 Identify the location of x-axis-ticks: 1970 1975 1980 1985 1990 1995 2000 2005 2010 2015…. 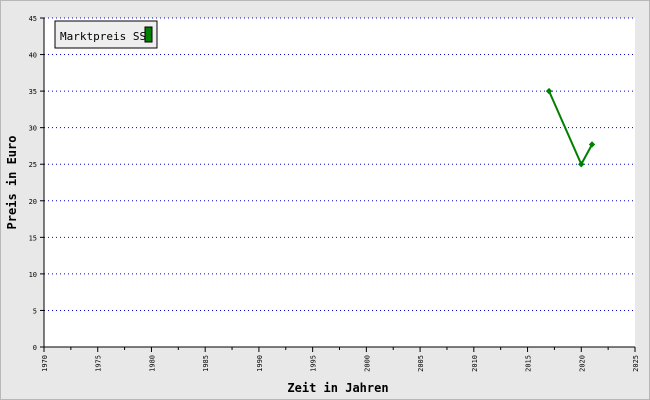
(340, 359).